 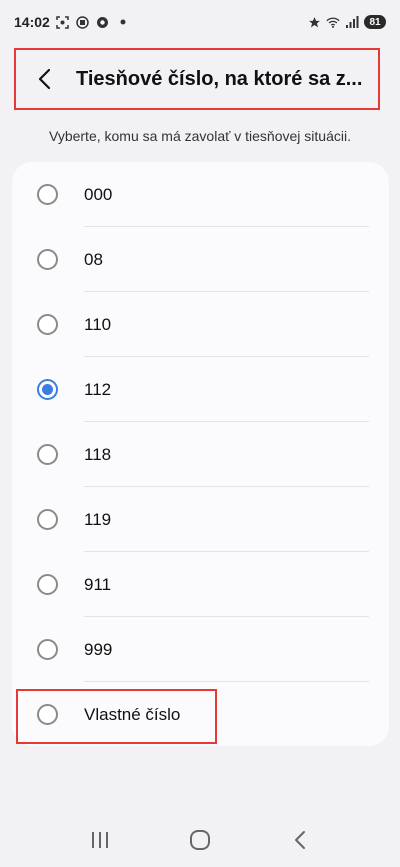 I want to click on option-118: 118, so click(x=200, y=454).